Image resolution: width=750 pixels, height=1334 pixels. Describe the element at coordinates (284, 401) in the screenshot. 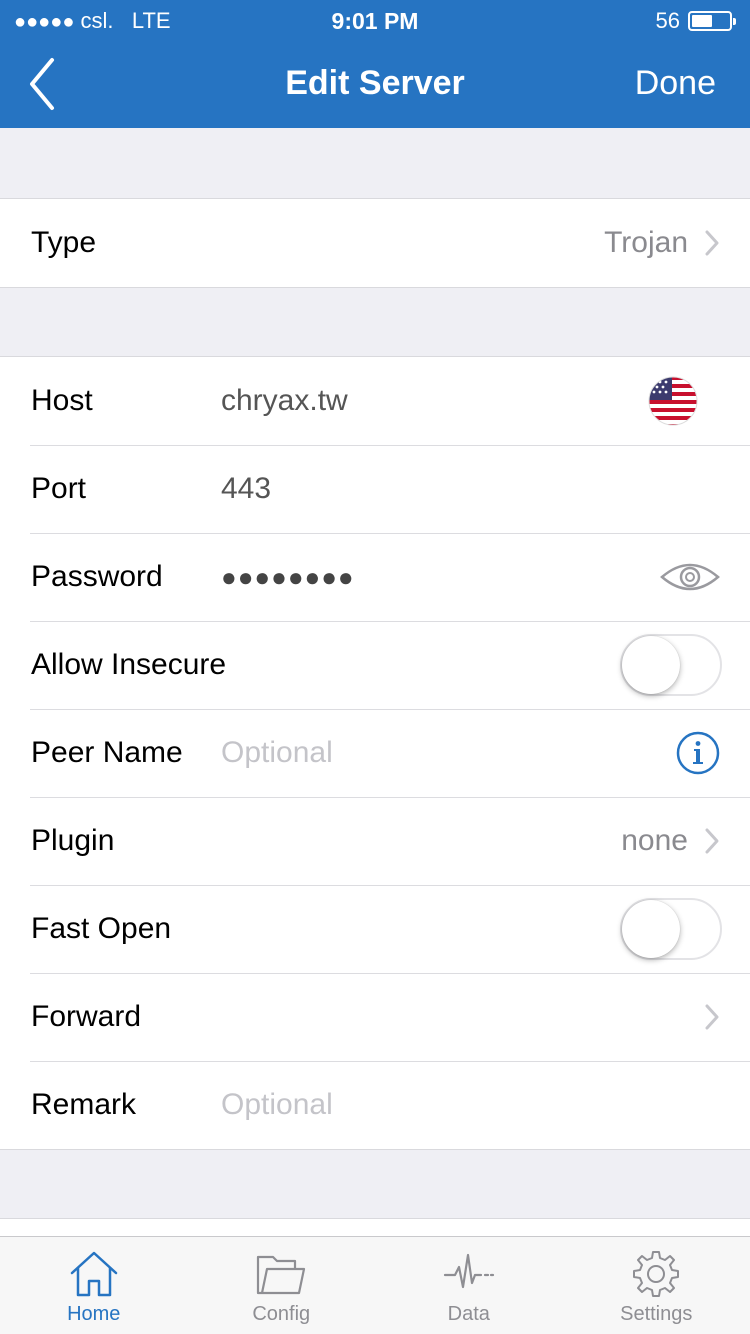

I see `host-input: chryax.tw` at that location.